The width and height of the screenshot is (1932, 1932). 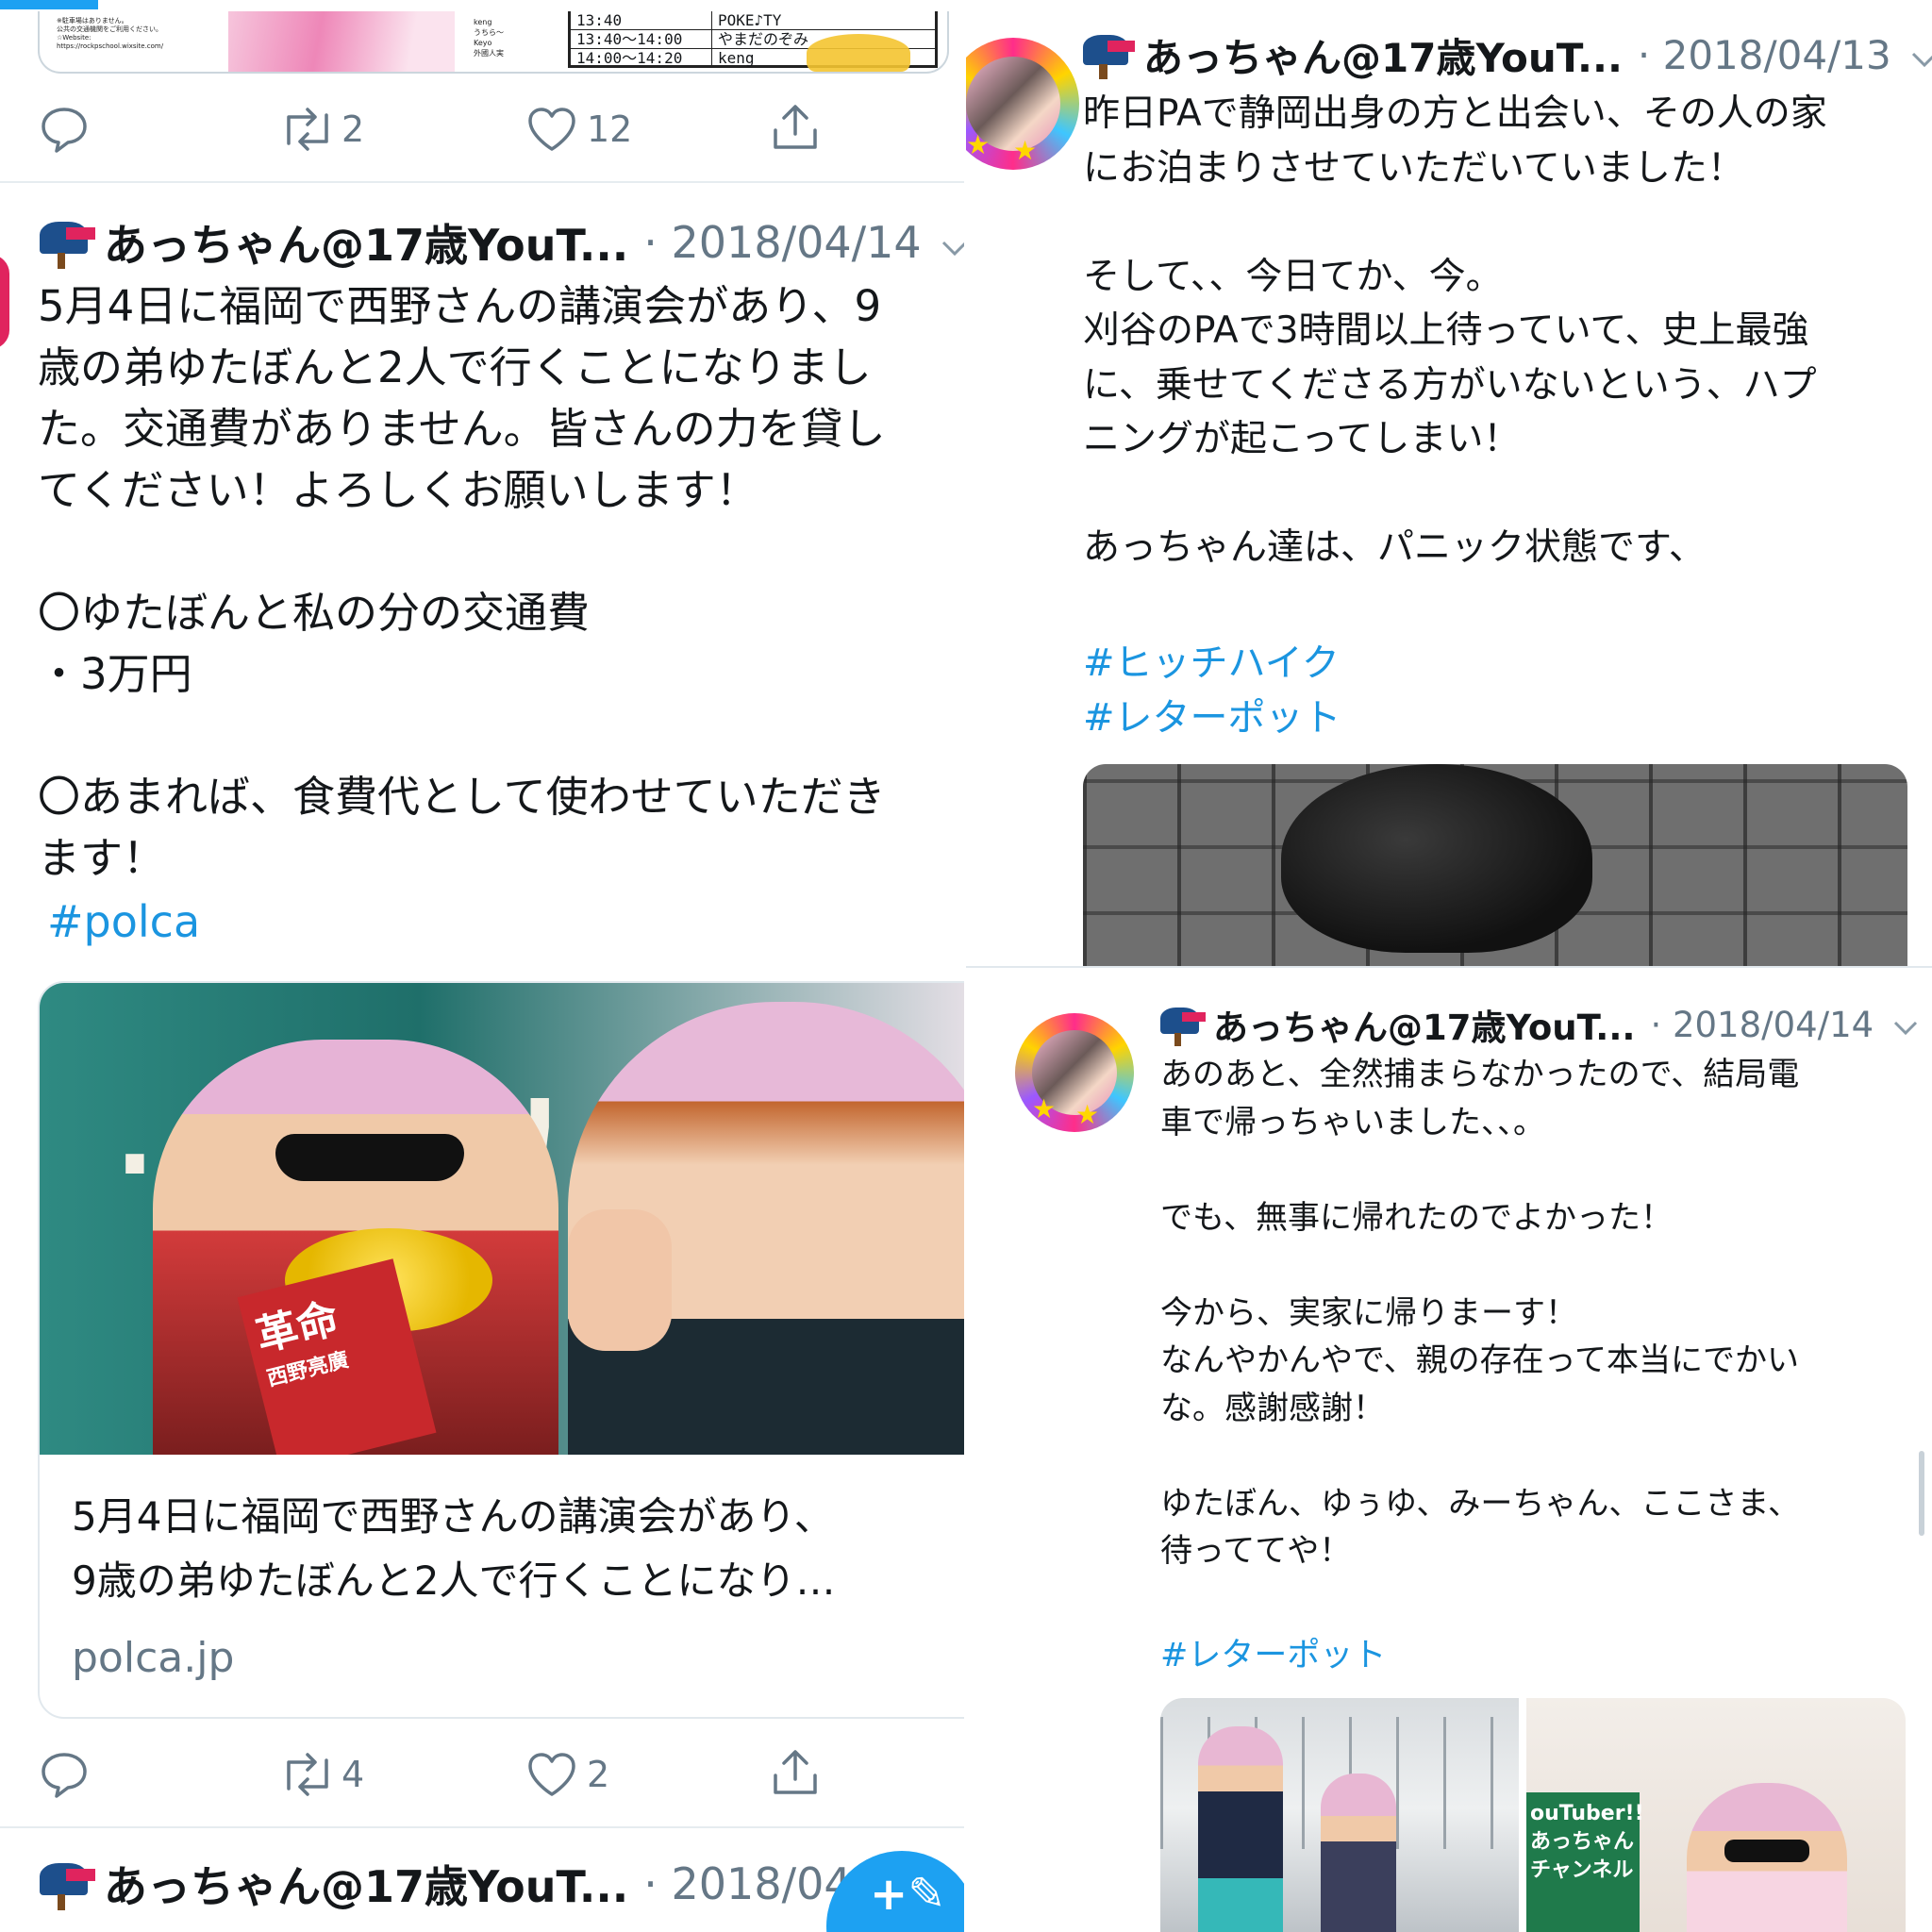 I want to click on loading-progress, so click(x=49, y=4).